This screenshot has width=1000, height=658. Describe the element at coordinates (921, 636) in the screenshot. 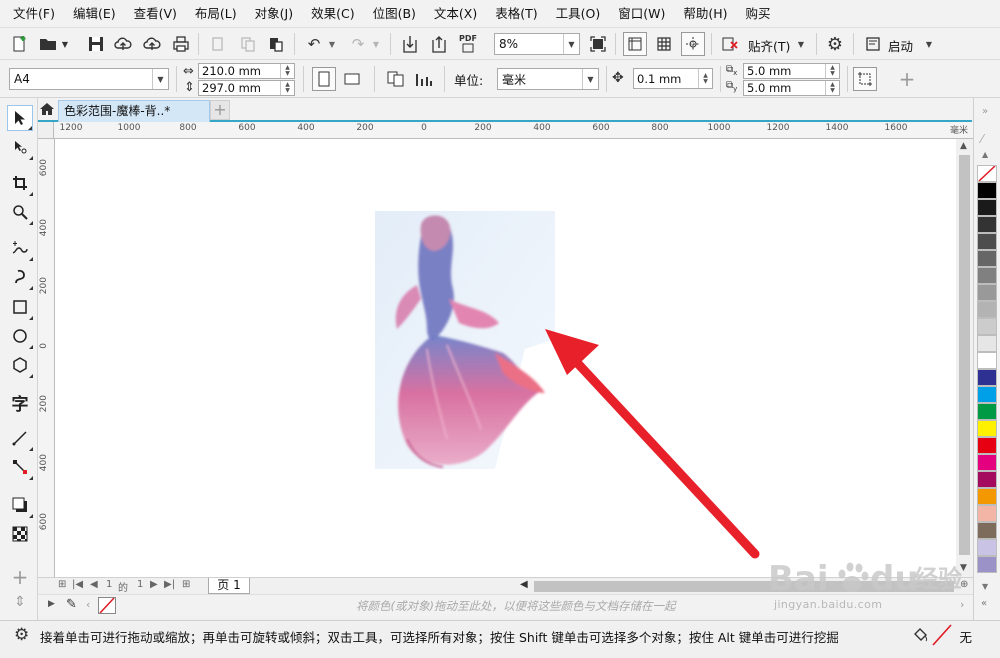

I see `fill-indicator-icon` at that location.